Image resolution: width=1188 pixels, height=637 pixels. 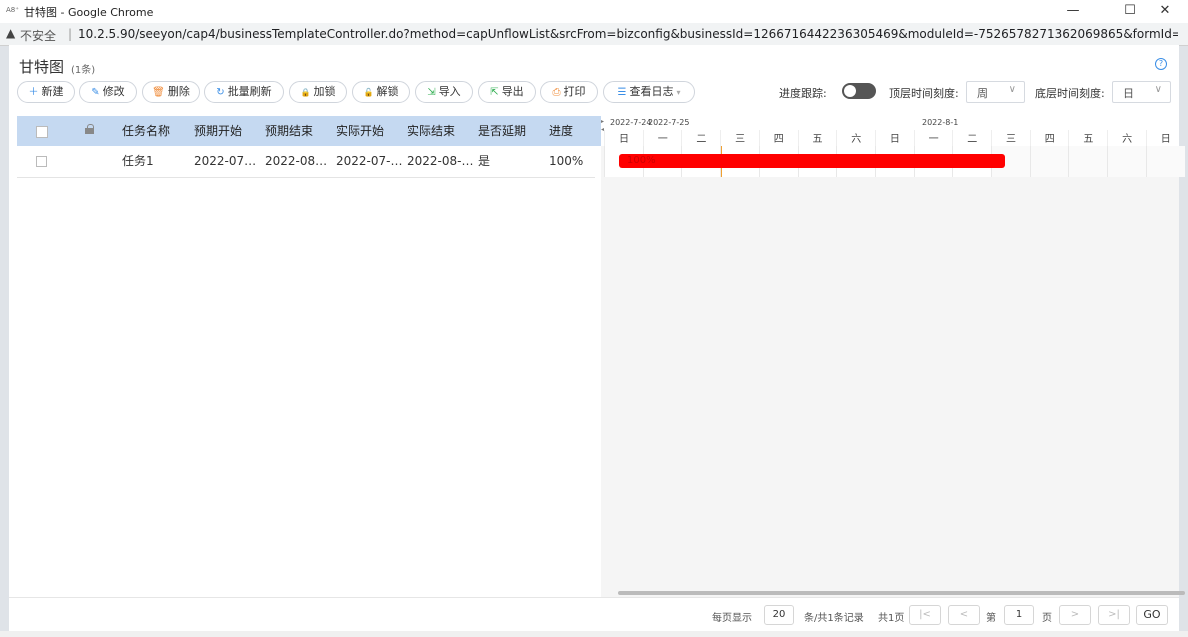 I want to click on col-planned-end: 预期结束, so click(x=289, y=131).